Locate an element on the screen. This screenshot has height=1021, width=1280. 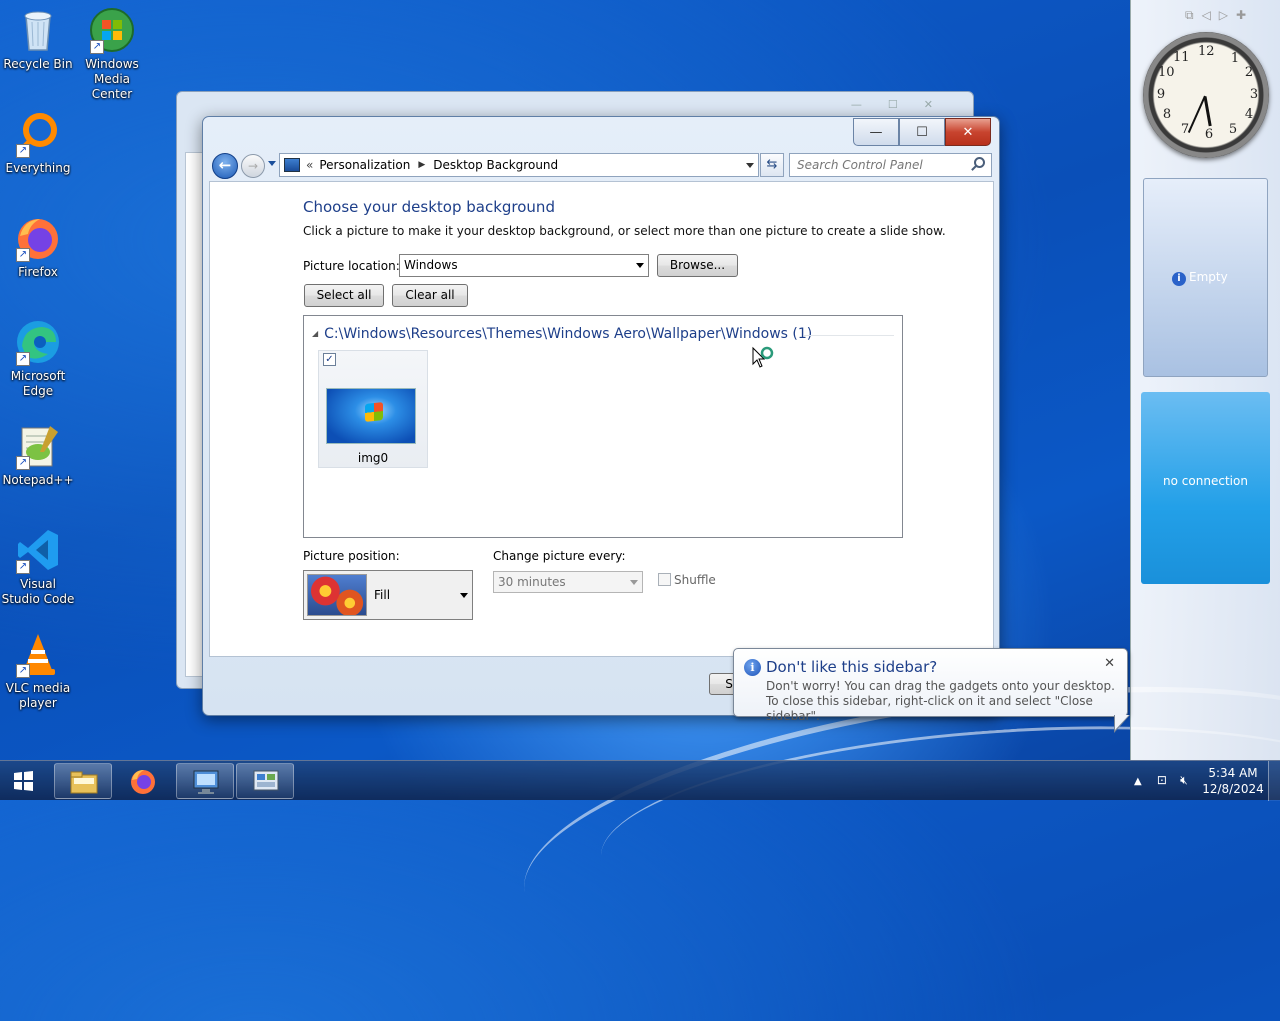
desktop-icon-firefox: ↗ Firefox is located at coordinates (38, 247).